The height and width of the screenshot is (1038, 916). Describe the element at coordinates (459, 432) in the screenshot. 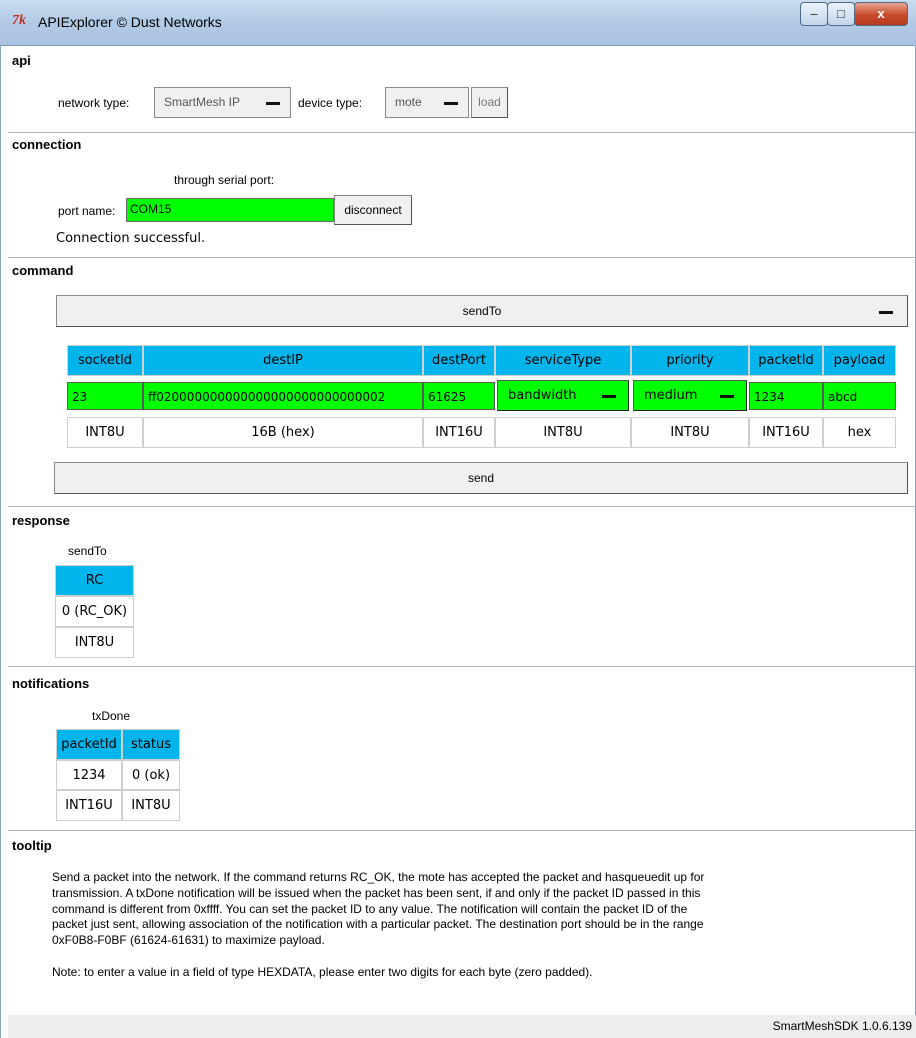

I see `field-type-destPort: INT16U` at that location.